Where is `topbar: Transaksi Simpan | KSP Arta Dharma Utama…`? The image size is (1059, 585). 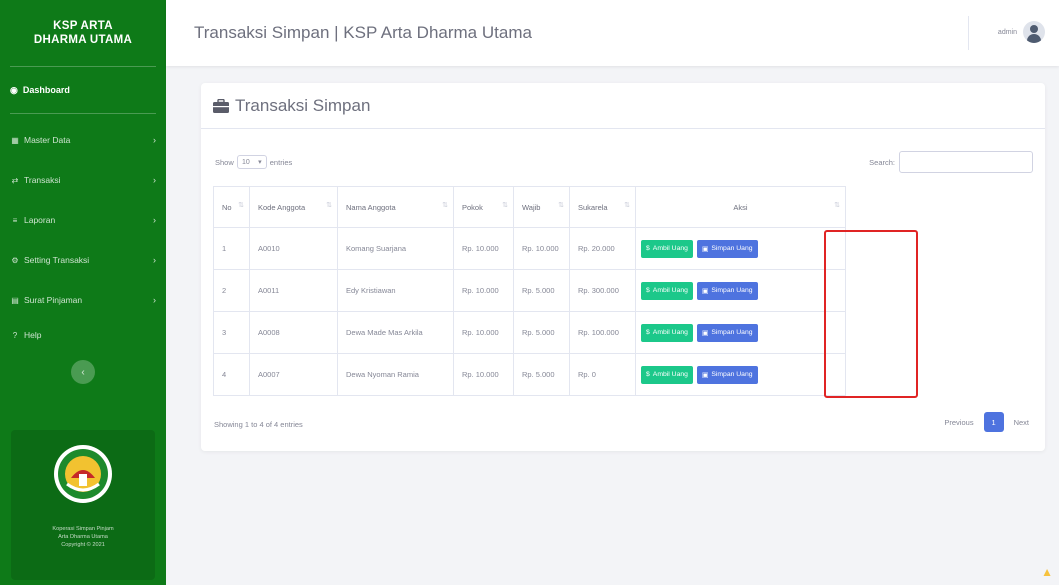 topbar: Transaksi Simpan | KSP Arta Dharma Utama… is located at coordinates (612, 33).